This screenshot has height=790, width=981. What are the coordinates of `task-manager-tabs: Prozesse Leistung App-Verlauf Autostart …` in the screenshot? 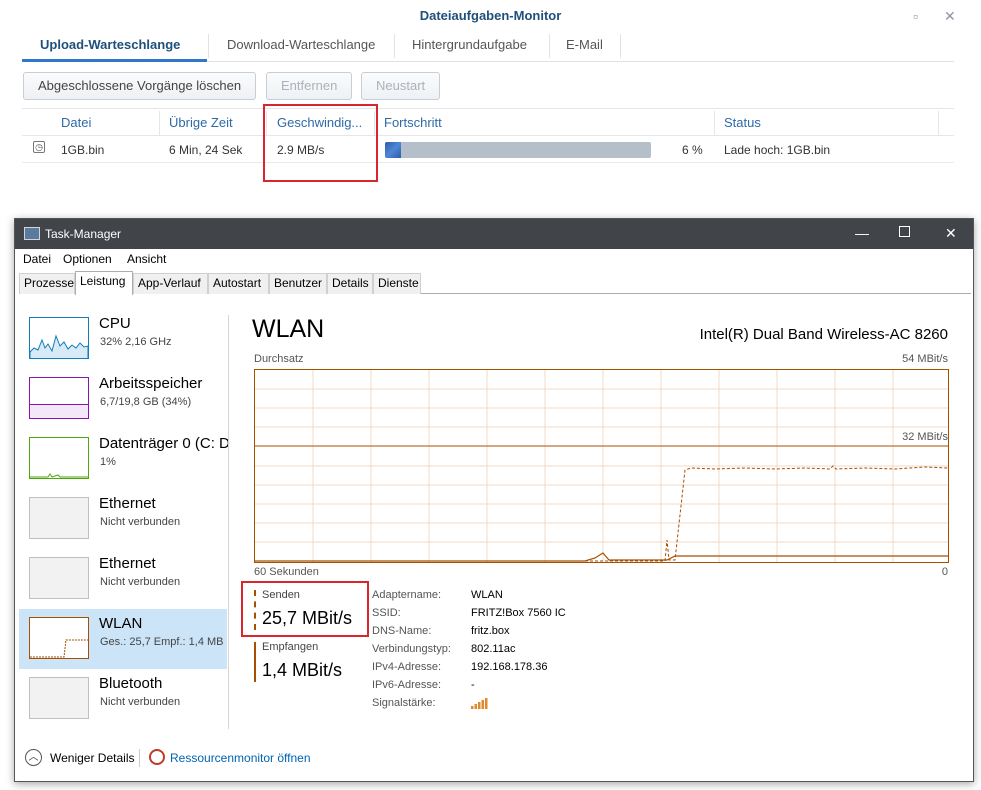 It's located at (495, 283).